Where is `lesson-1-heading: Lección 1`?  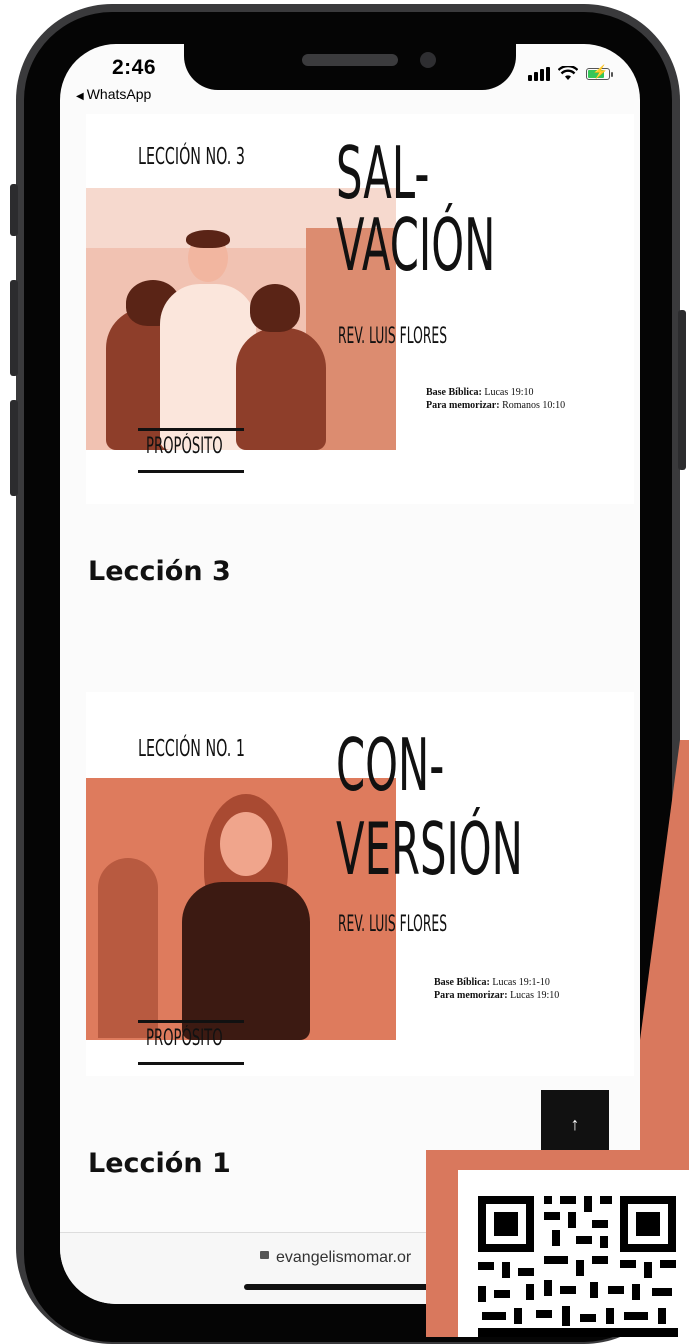
lesson-1-heading: Lección 1 is located at coordinates (159, 1163).